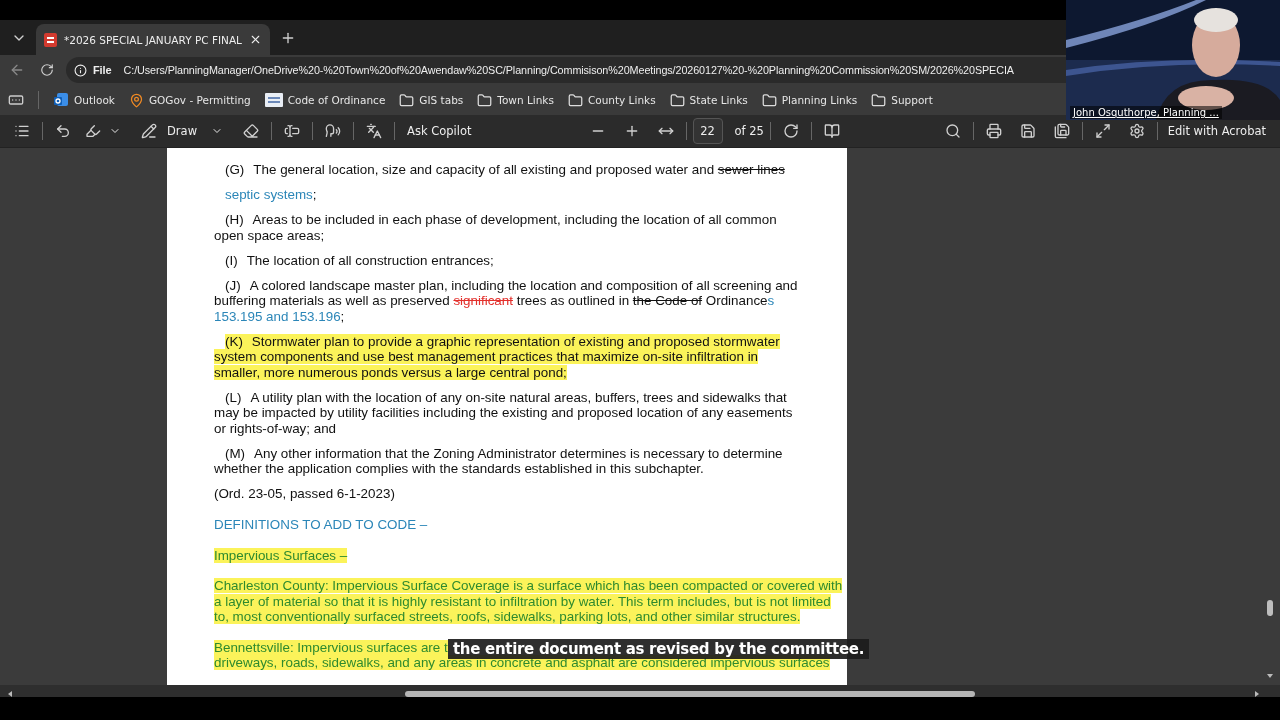 The width and height of the screenshot is (1280, 720). What do you see at coordinates (505, 170) in the screenshot?
I see `paragraph: (G) The general location, size and capacity of all existing and proposed water and sewer lines` at bounding box center [505, 170].